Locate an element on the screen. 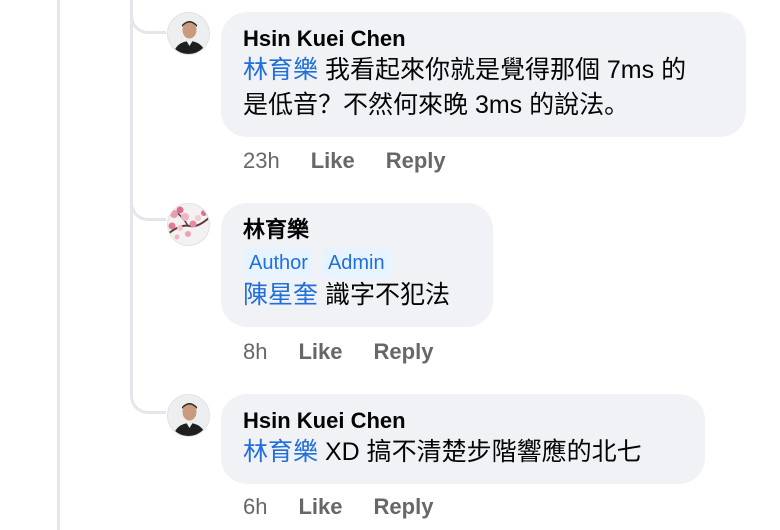 The image size is (780, 530). comment-text: 林育樂 XD 搞不清楚步階響應的北七 is located at coordinates (463, 452).